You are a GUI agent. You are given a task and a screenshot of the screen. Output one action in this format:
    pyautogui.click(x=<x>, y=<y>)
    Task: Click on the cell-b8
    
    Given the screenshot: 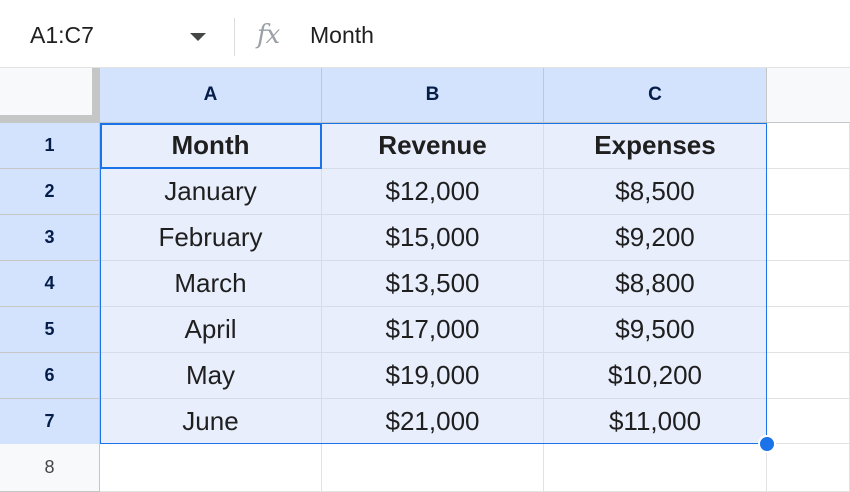 What is the action you would take?
    pyautogui.click(x=433, y=468)
    